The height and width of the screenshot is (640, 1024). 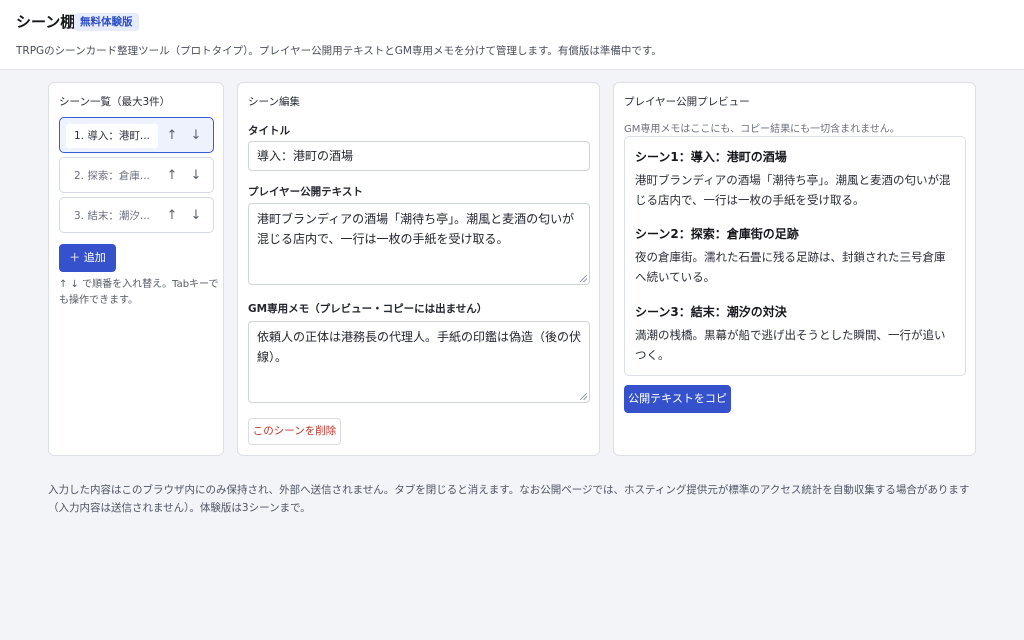 I want to click on scene-item-1: 1. 導入：港町... ↑ ↓, so click(x=136, y=135).